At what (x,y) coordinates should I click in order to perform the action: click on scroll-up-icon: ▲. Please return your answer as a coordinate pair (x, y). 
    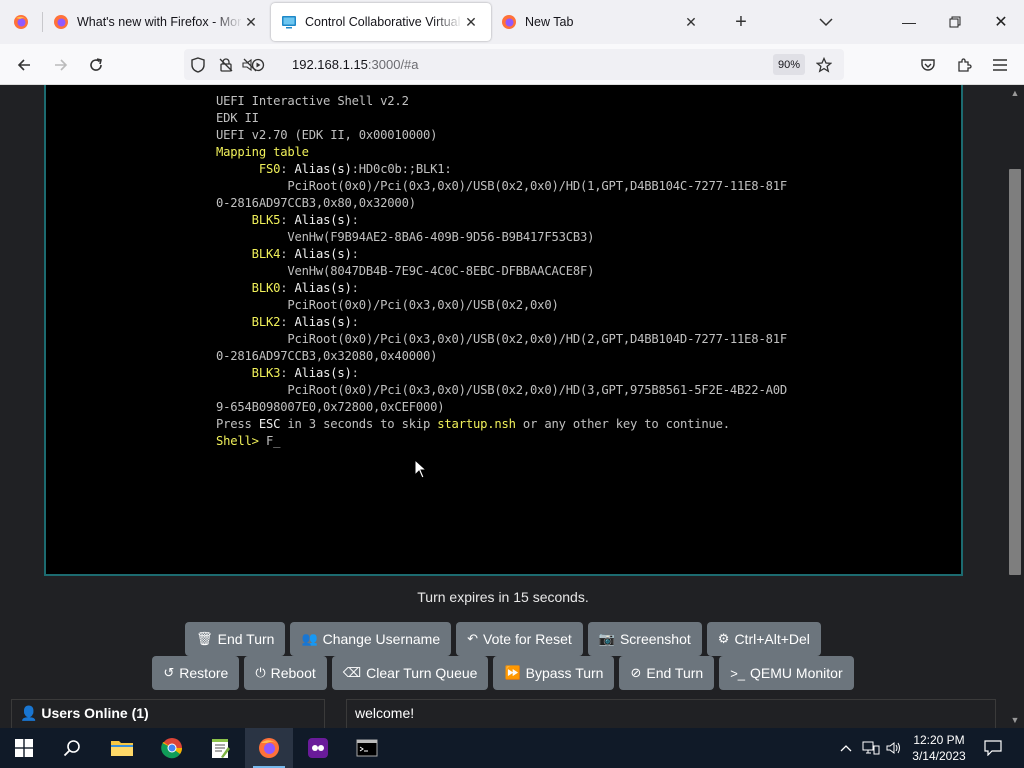
    Looking at the image, I should click on (1015, 93).